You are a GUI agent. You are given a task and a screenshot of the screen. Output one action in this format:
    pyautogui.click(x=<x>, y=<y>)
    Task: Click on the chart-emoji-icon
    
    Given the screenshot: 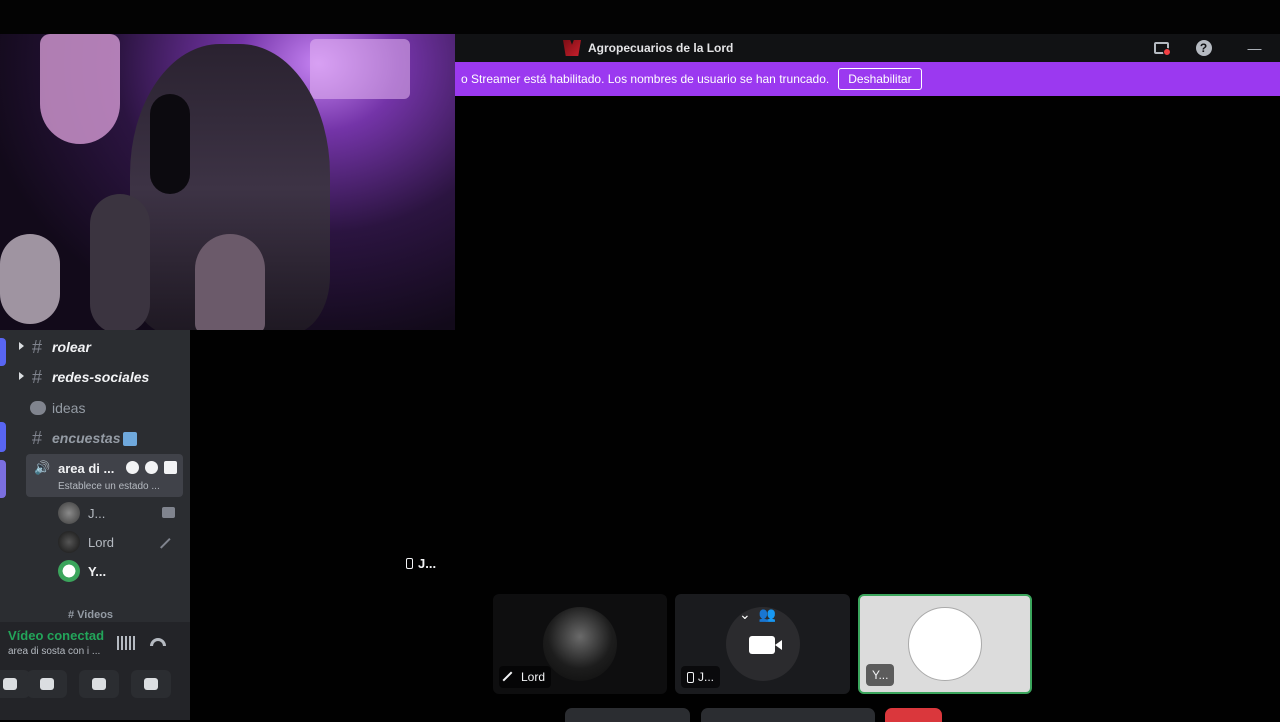 What is the action you would take?
    pyautogui.click(x=130, y=439)
    